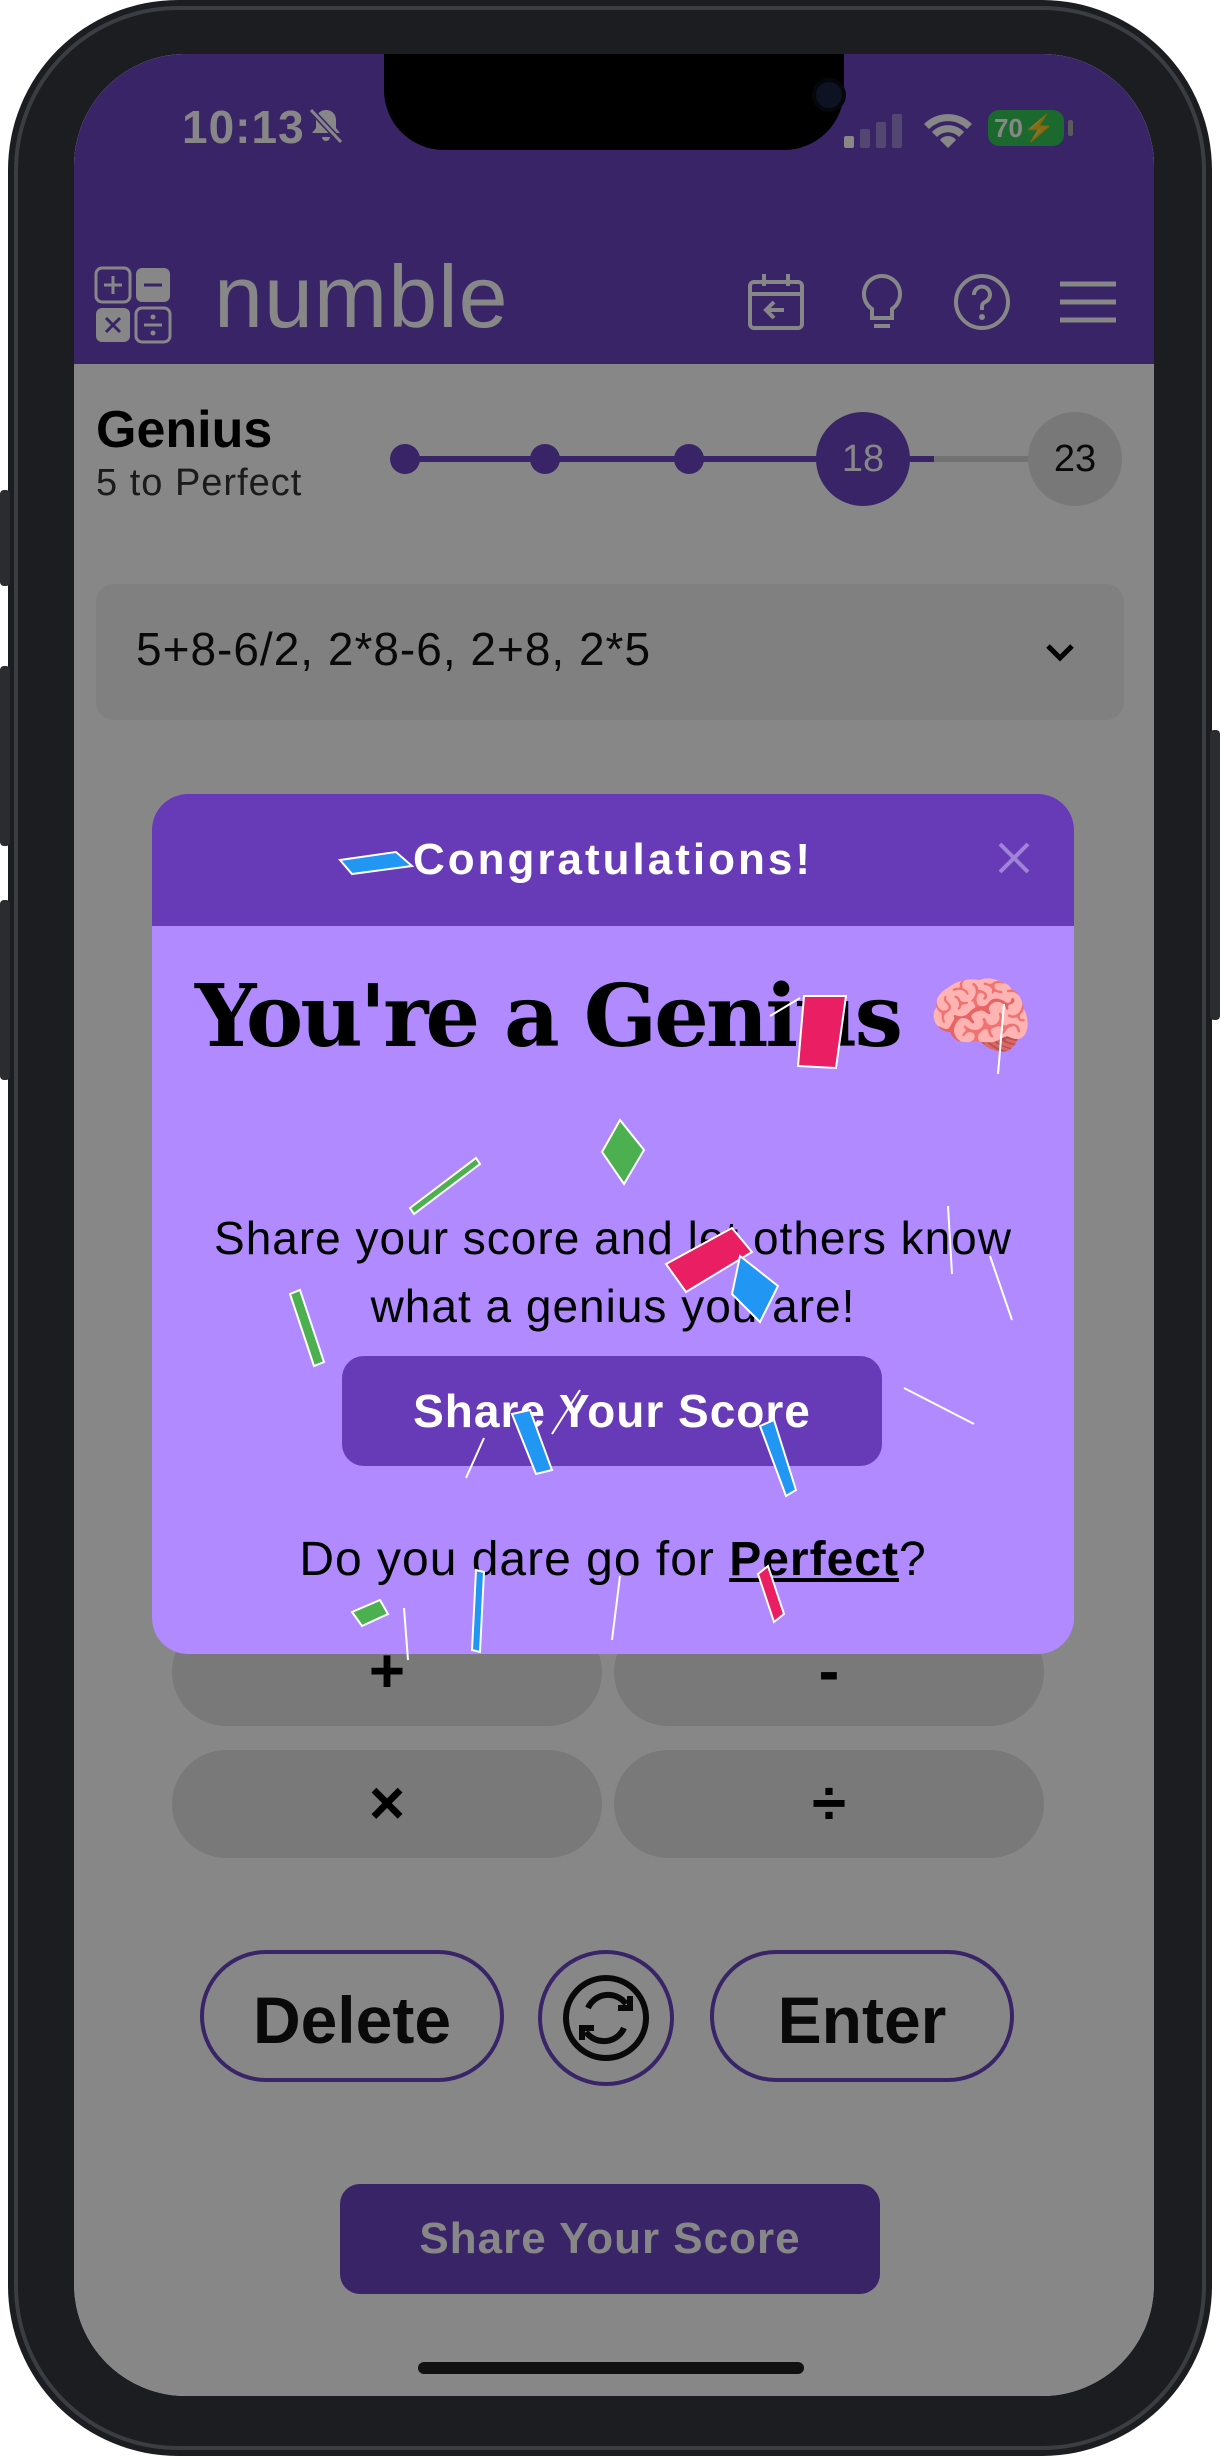 This screenshot has width=1220, height=2456. I want to click on modal-header: Congratulations!, so click(613, 860).